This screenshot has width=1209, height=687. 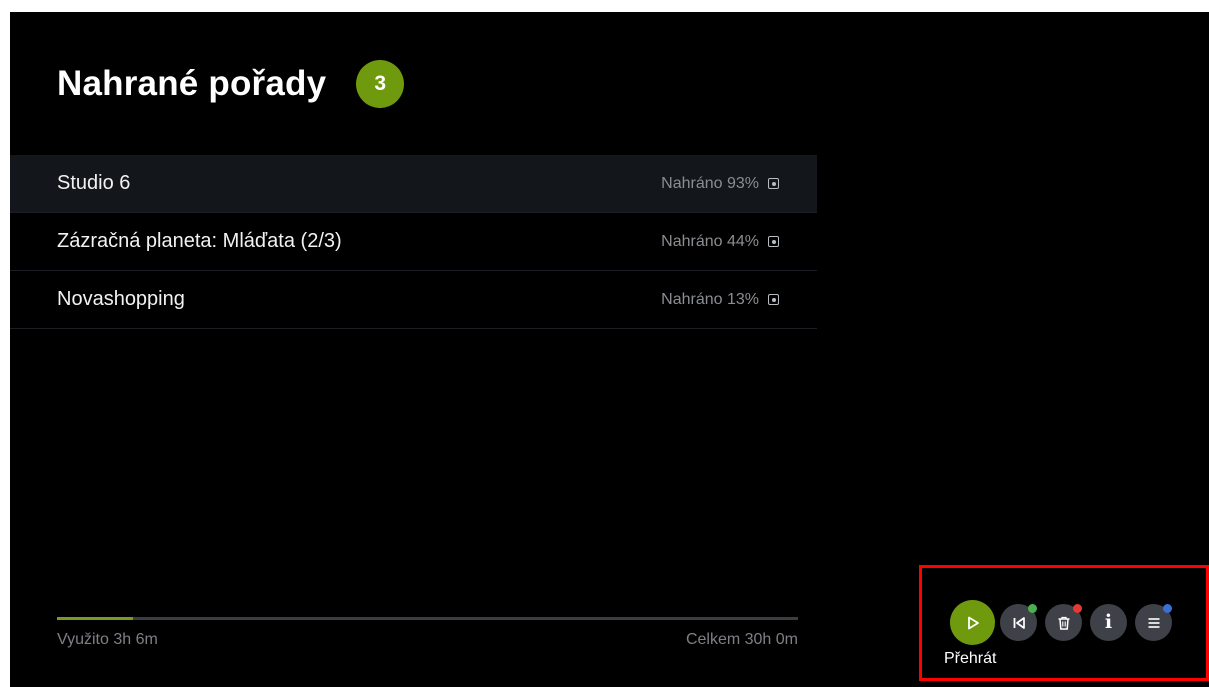 What do you see at coordinates (741, 639) in the screenshot?
I see `storage-total-label: Celkem 30h 0m` at bounding box center [741, 639].